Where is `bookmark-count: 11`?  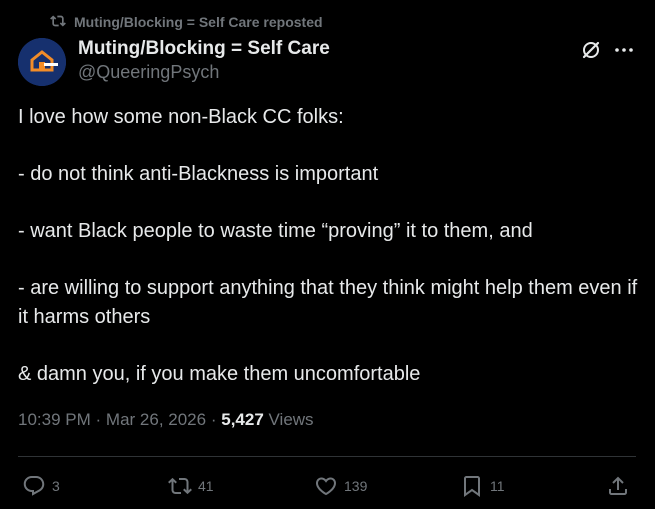
bookmark-count: 11 is located at coordinates (497, 486).